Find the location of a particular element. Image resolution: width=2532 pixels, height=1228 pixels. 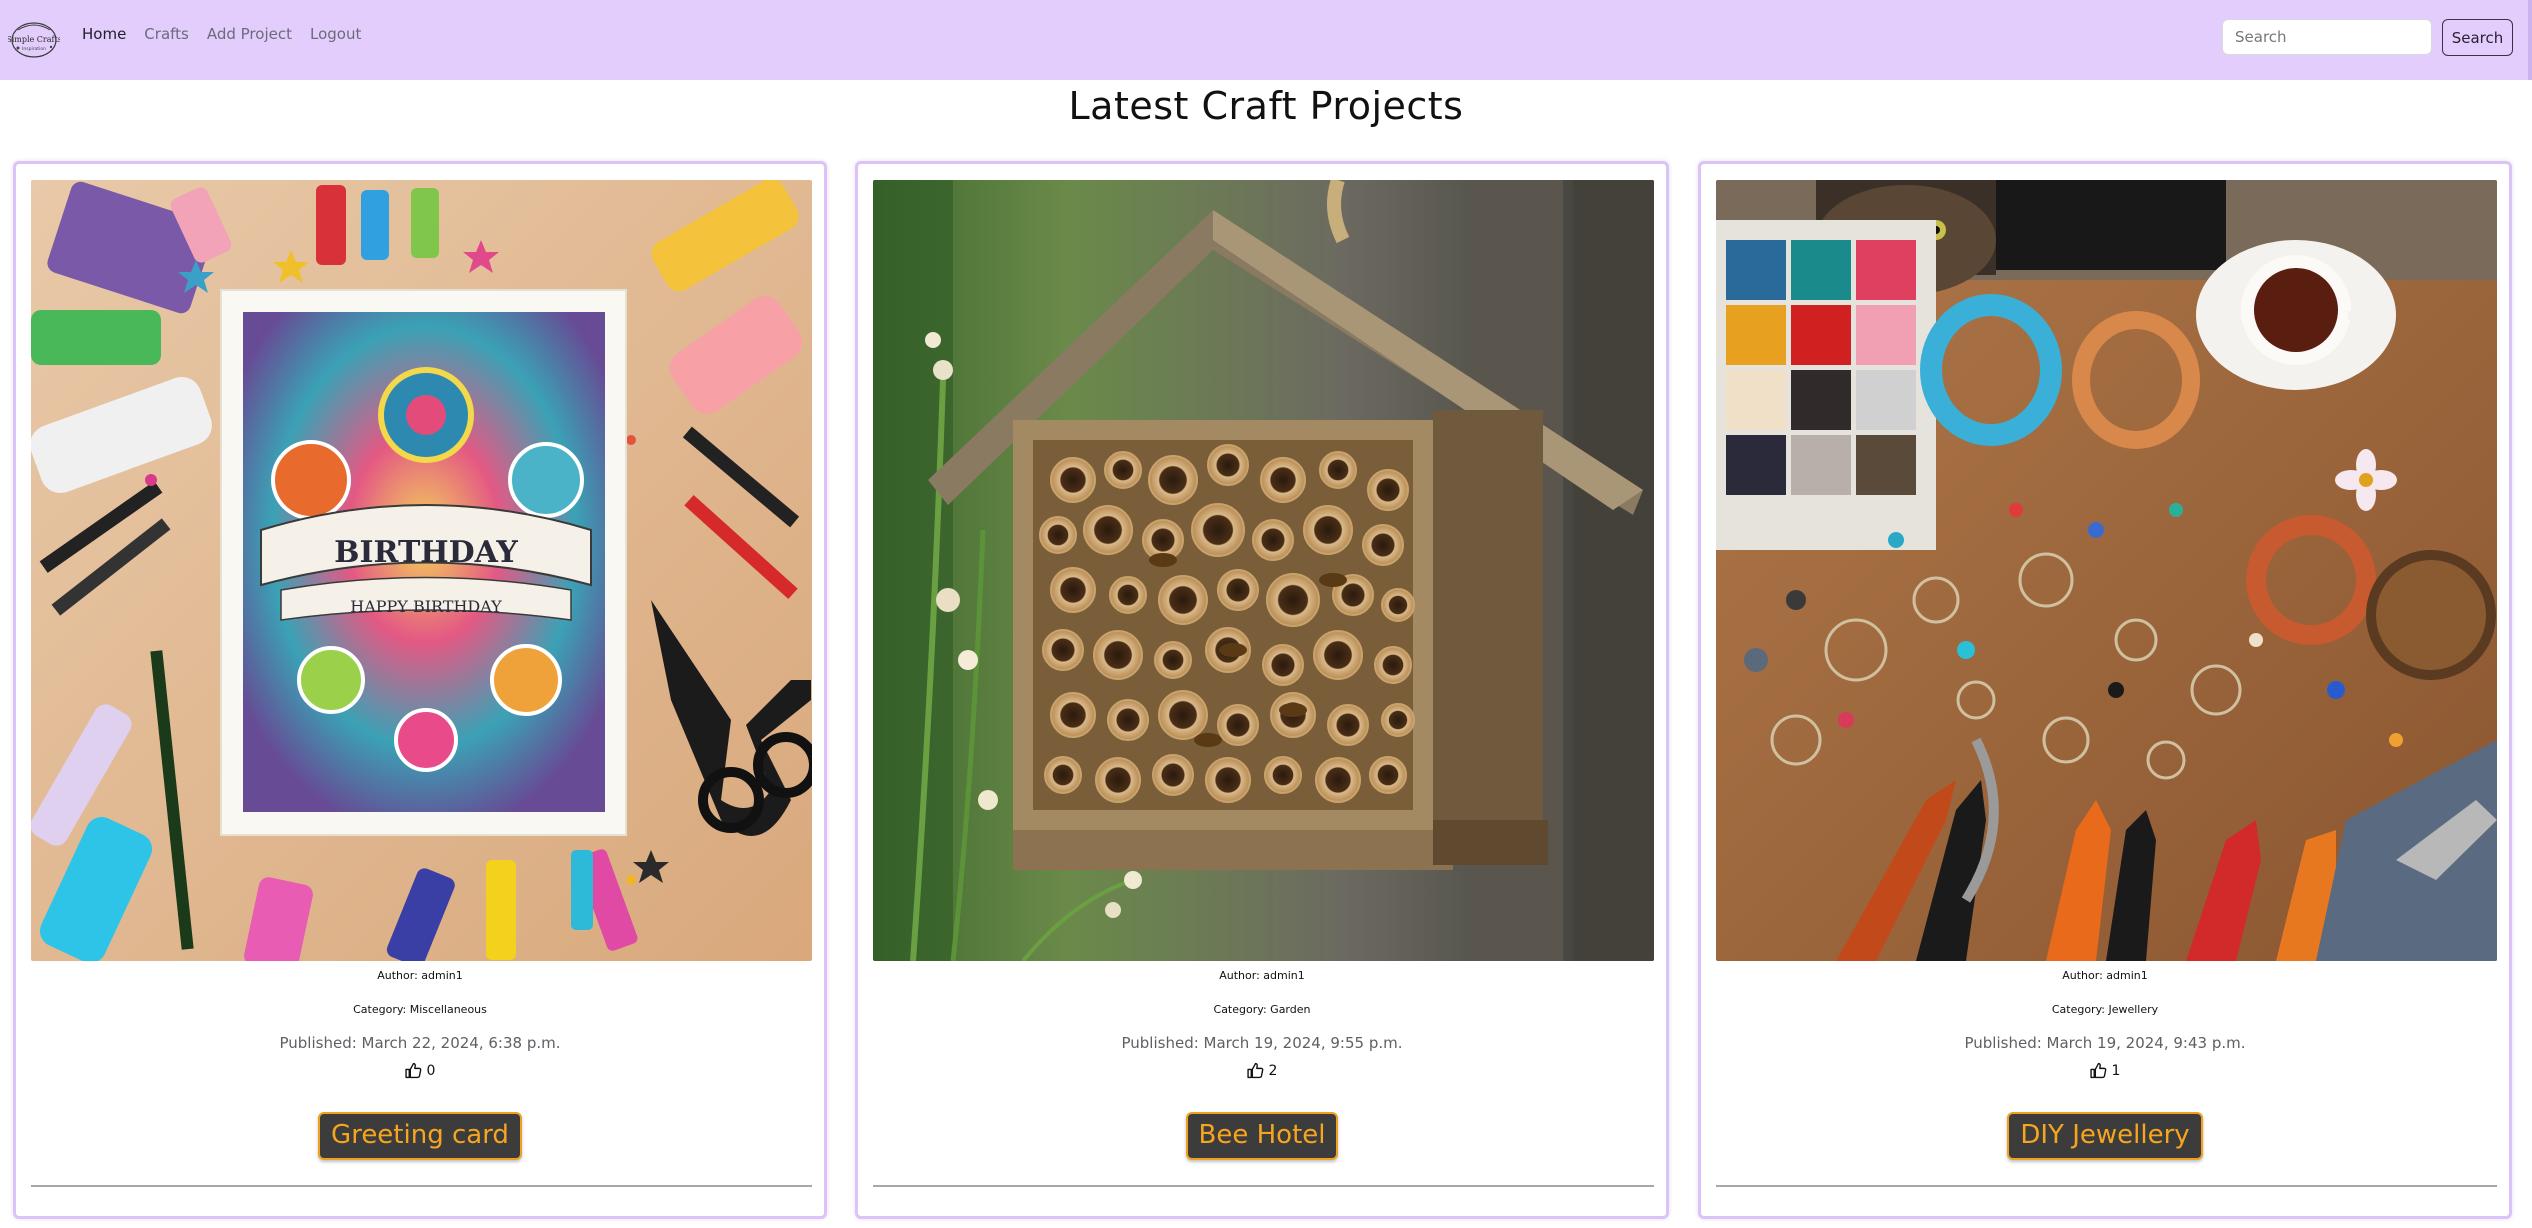

window-edge is located at coordinates (2530, 40).